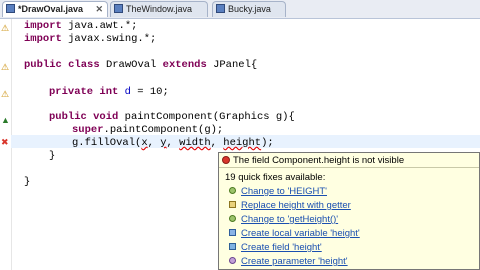 This screenshot has height=270, width=480. I want to click on tab-label: TheWindow.java, so click(159, 9).